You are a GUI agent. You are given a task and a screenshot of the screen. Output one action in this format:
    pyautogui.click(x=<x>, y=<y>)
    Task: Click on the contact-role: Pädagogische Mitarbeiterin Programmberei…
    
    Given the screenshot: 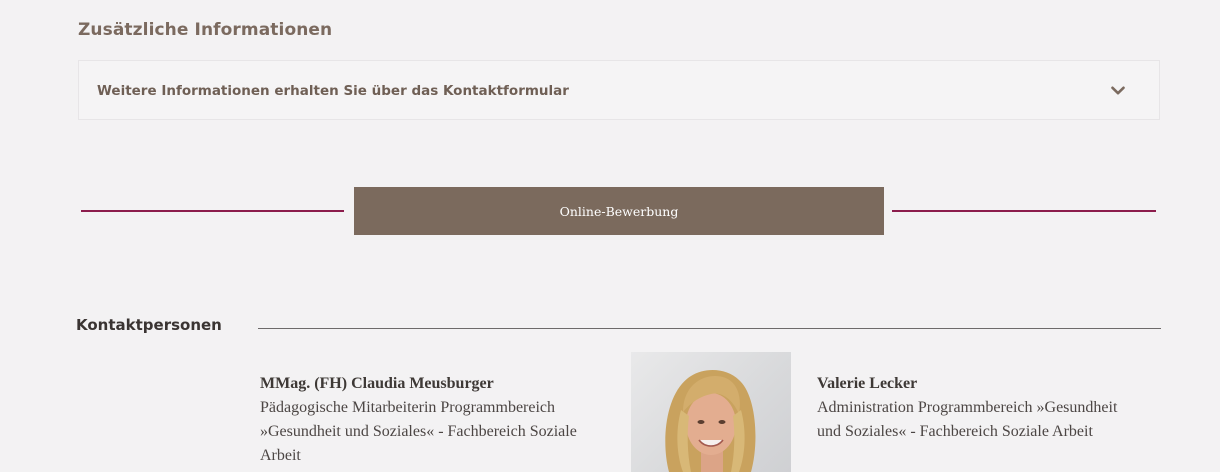 What is the action you would take?
    pyautogui.click(x=418, y=431)
    